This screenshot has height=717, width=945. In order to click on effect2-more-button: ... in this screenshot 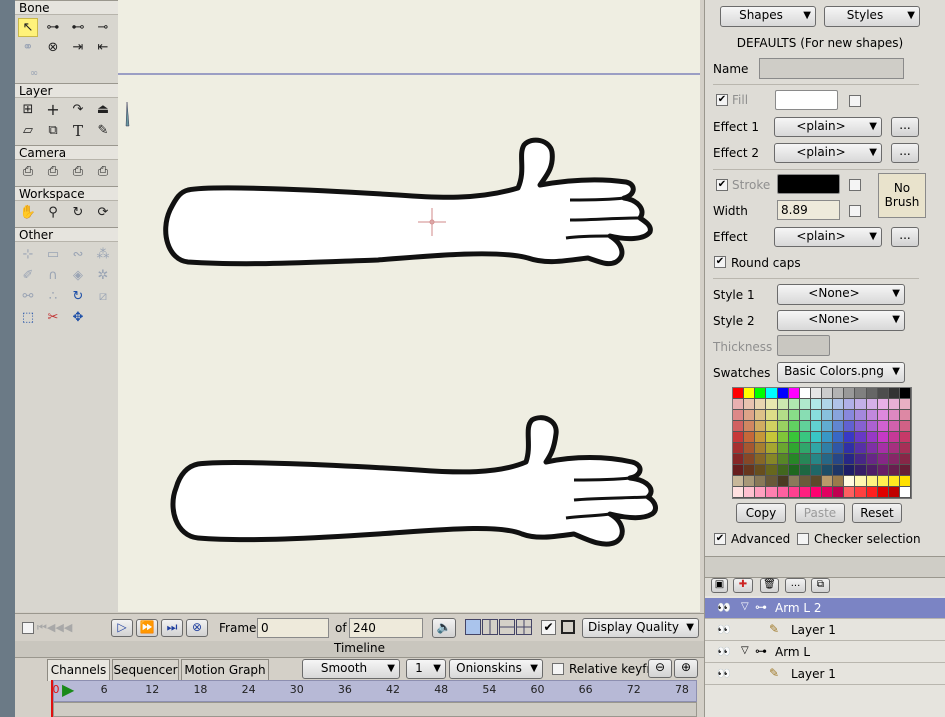, I will do `click(905, 153)`.